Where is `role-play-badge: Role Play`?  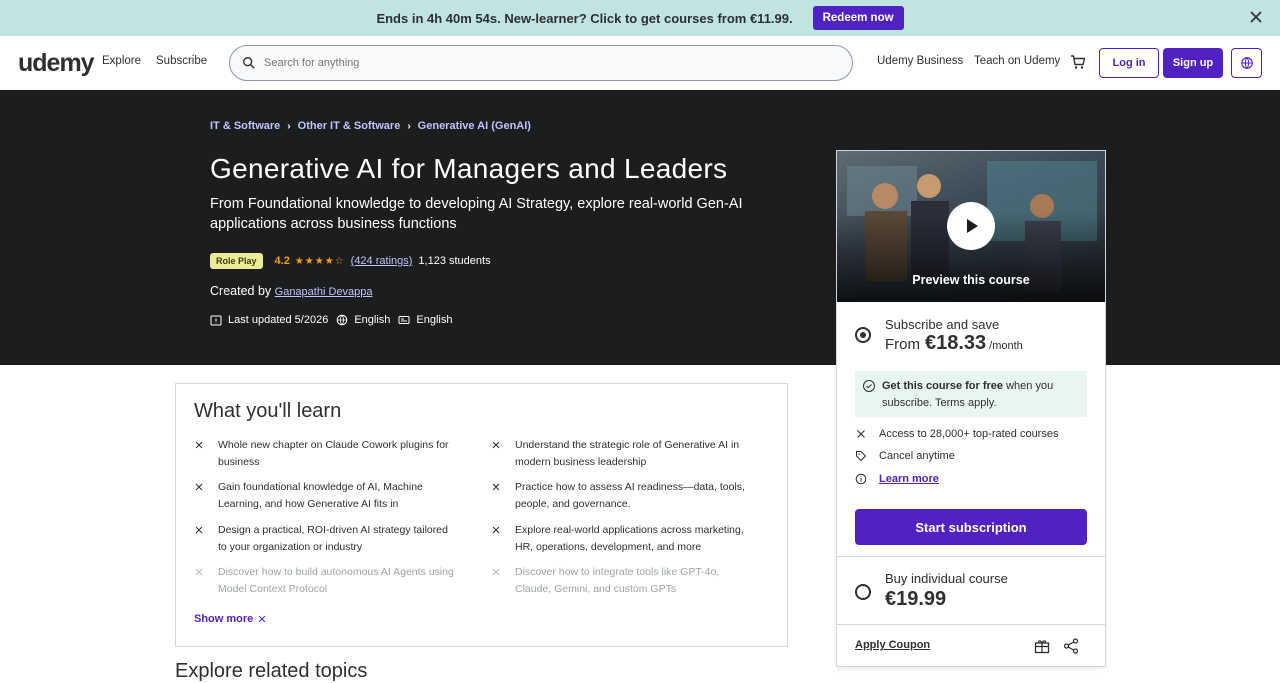 role-play-badge: Role Play is located at coordinates (236, 261).